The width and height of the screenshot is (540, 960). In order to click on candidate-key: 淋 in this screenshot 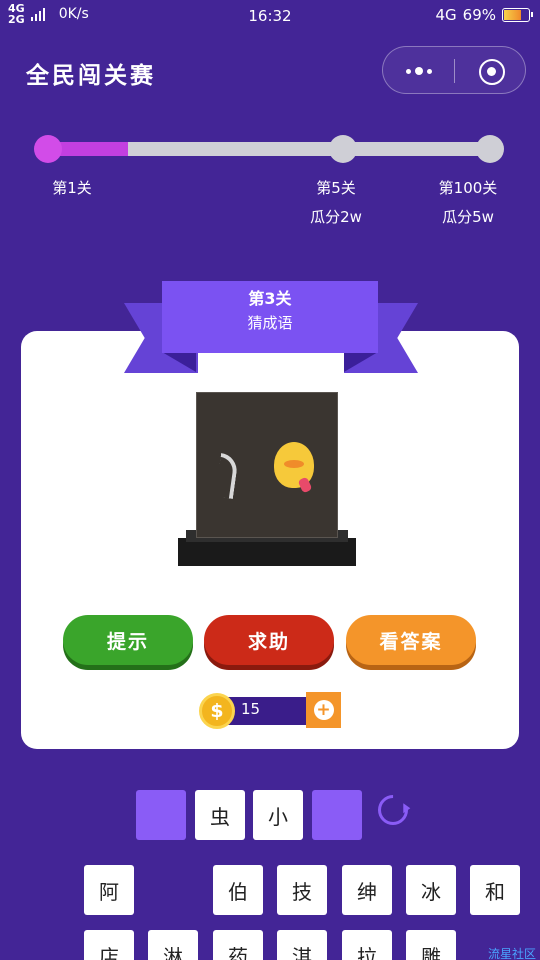, I will do `click(173, 945)`.